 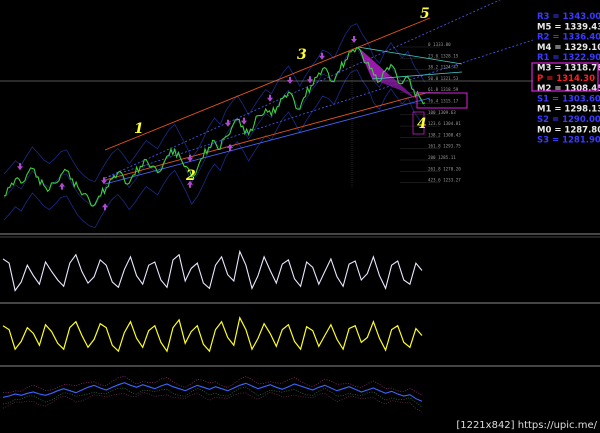 What do you see at coordinates (568, 99) in the screenshot?
I see `pivot-level-8: S1 = 1303.60` at bounding box center [568, 99].